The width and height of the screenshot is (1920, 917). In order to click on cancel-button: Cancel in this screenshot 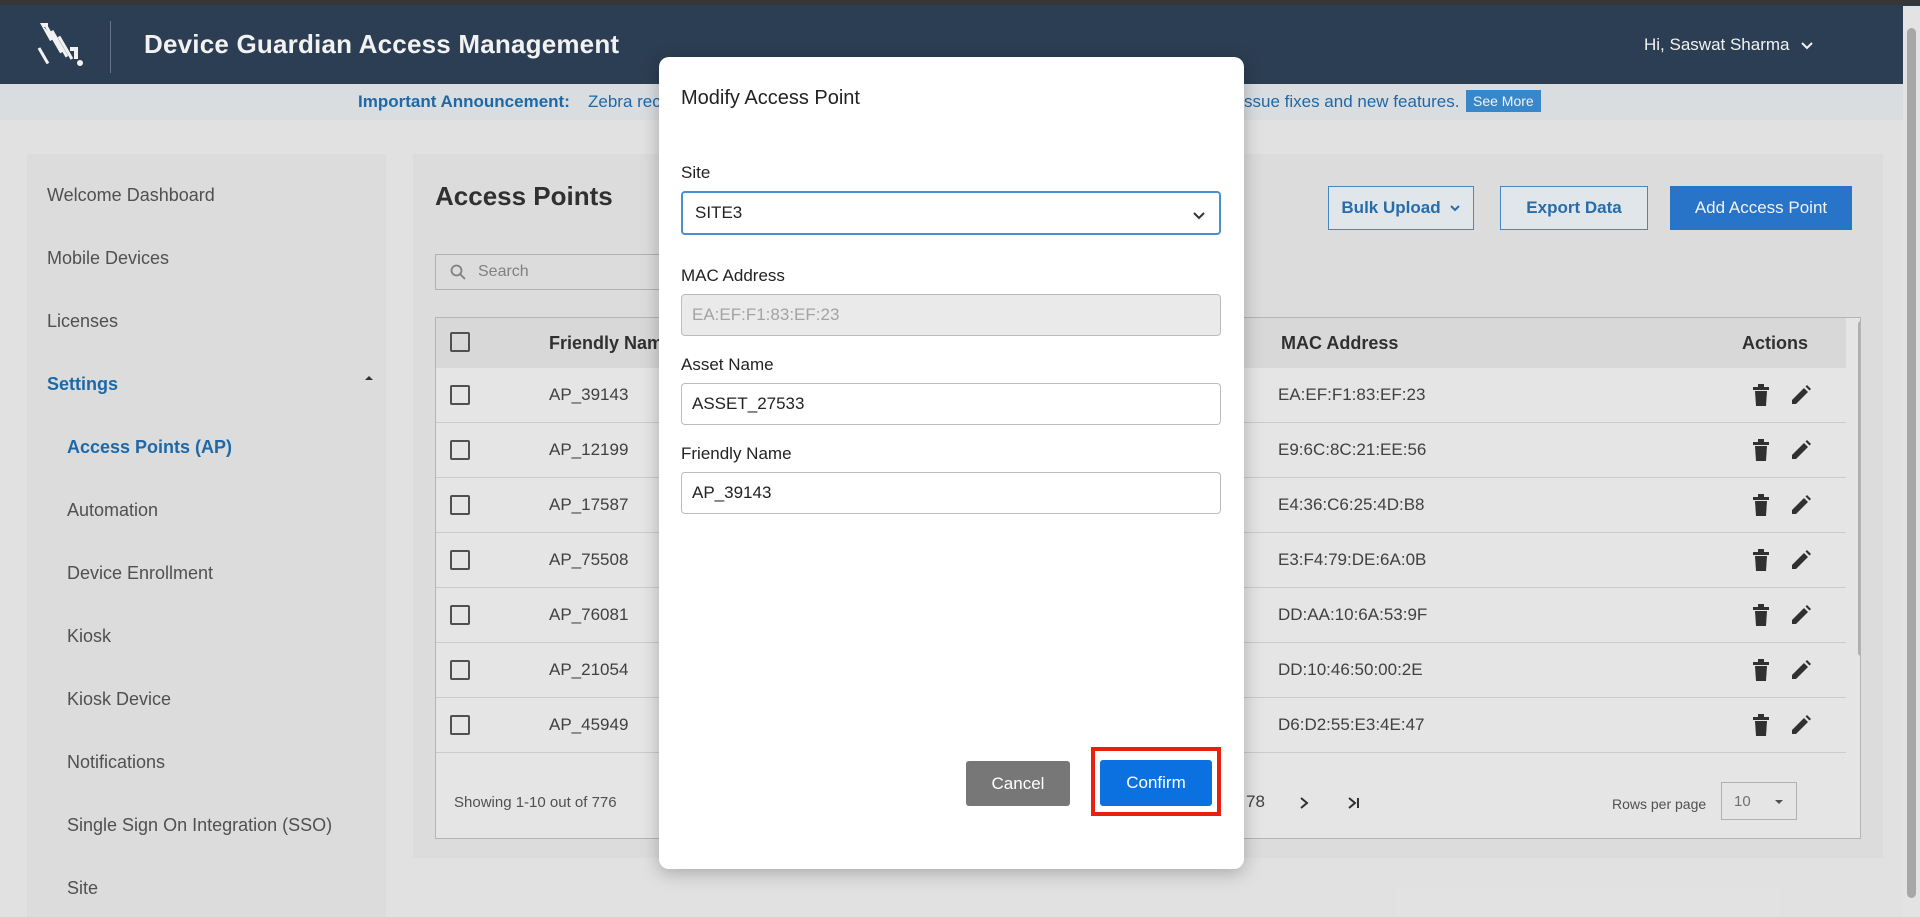, I will do `click(1018, 783)`.